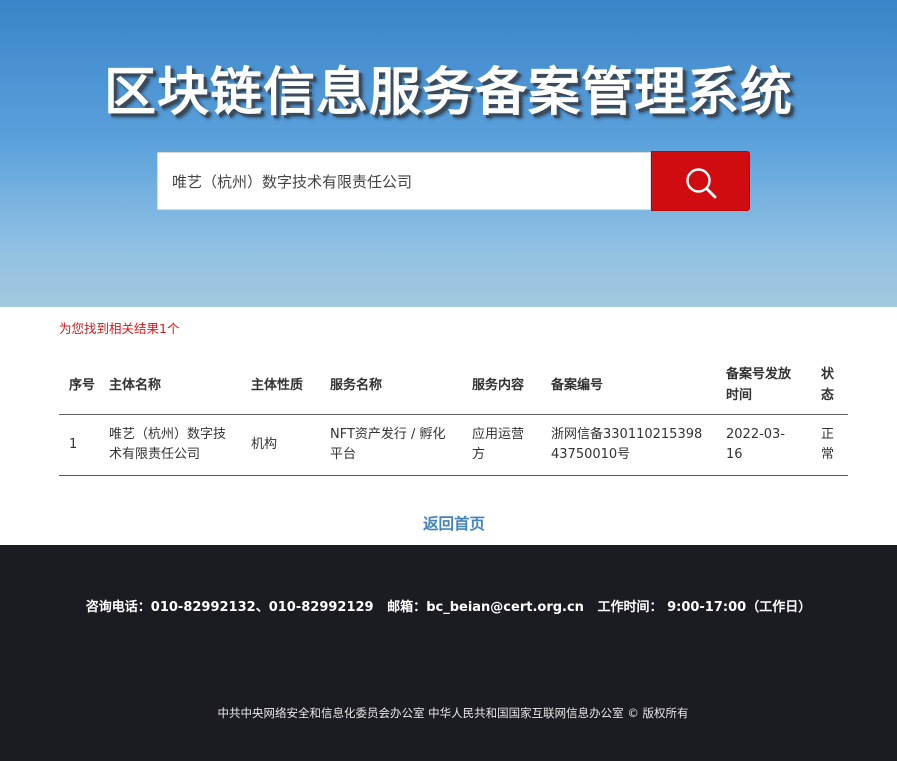  What do you see at coordinates (829, 445) in the screenshot?
I see `cell-status: 正常` at bounding box center [829, 445].